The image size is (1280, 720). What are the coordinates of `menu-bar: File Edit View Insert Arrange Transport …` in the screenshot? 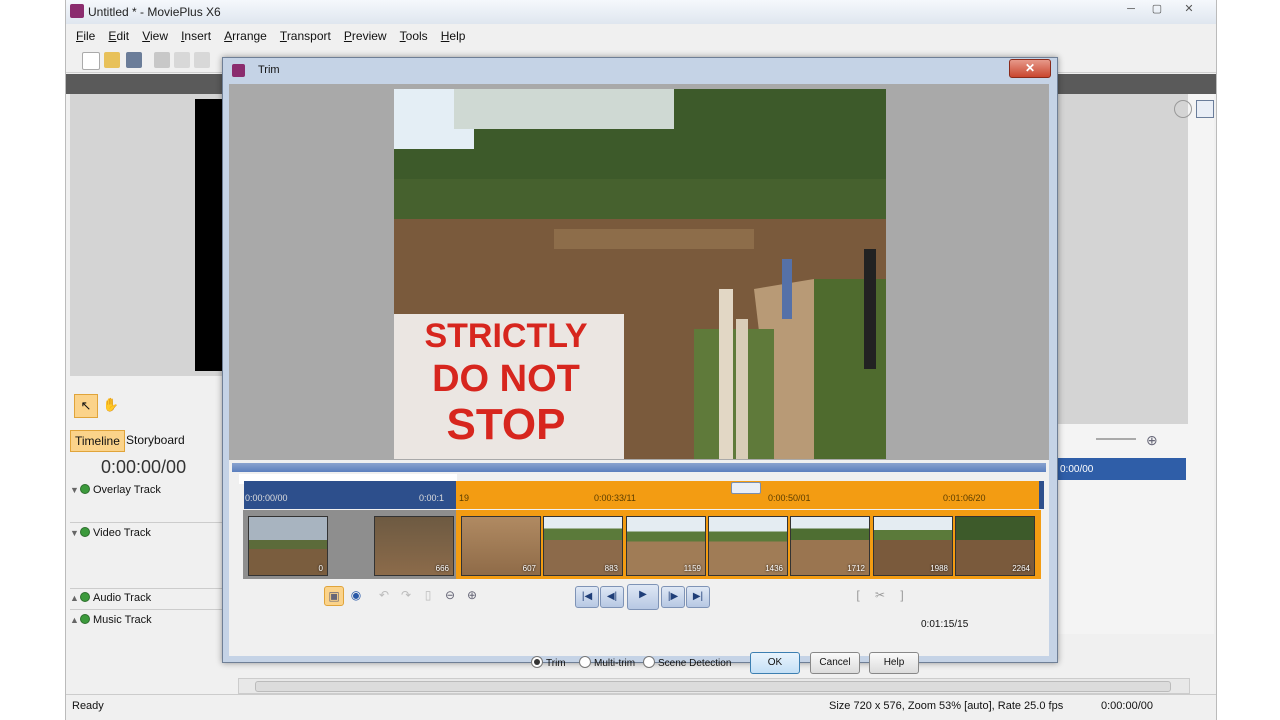 It's located at (641, 36).